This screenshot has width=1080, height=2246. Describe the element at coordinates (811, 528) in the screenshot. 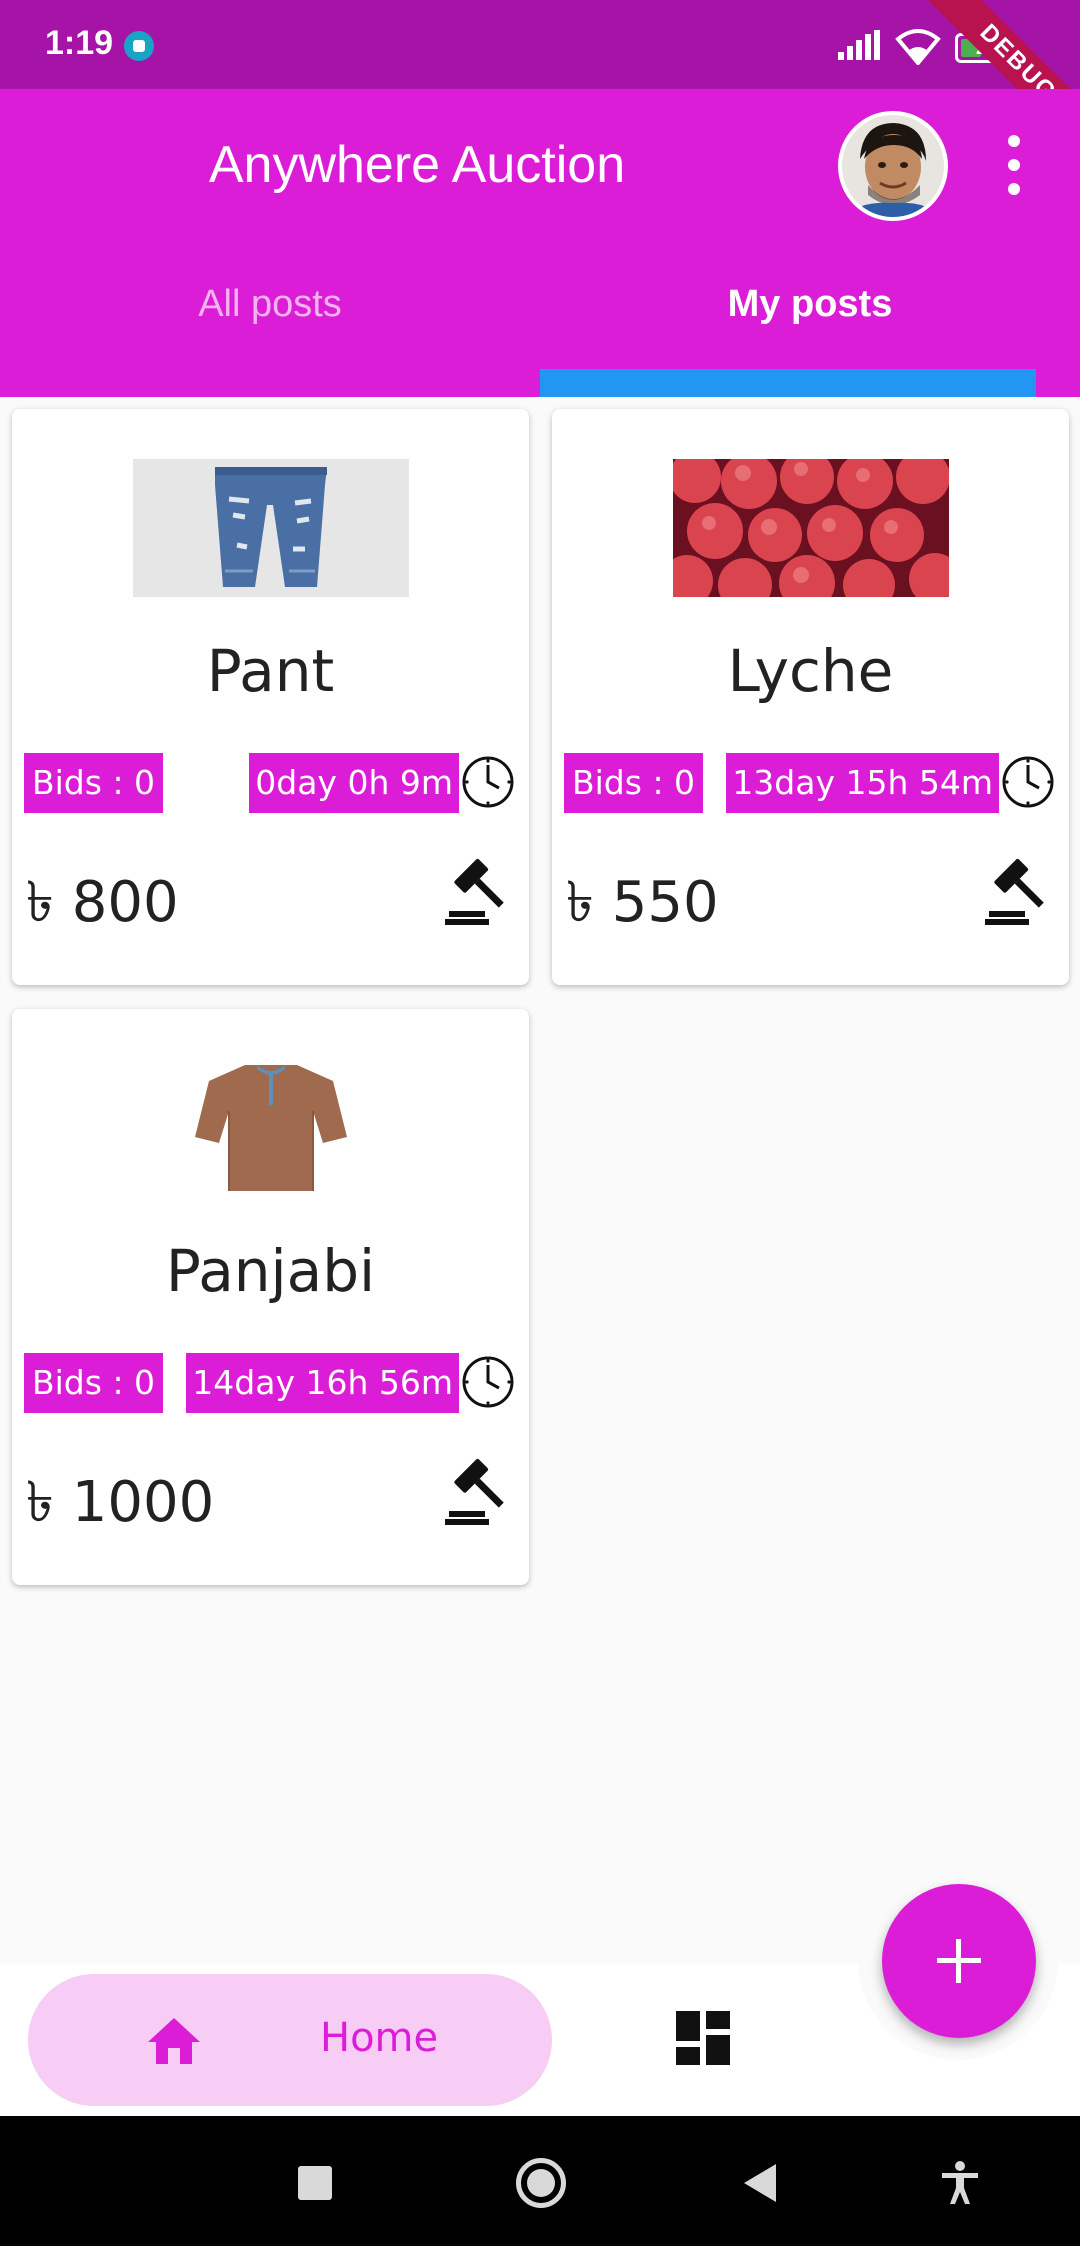

I see `lychee-image` at that location.